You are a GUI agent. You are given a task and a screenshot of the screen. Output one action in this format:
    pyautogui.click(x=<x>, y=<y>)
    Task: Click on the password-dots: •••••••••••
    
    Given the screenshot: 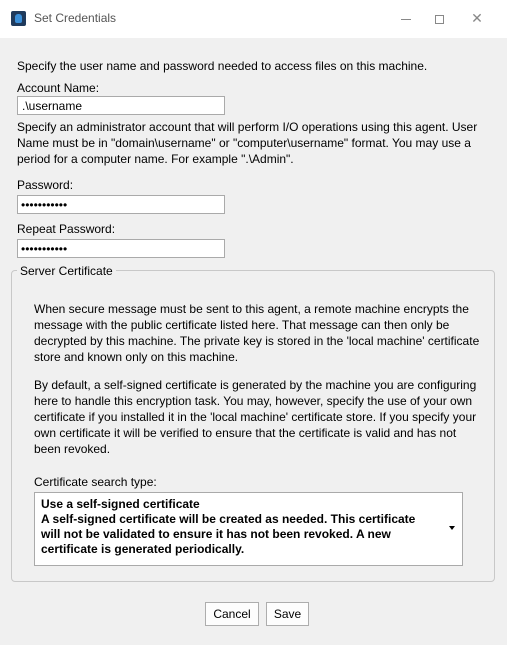 What is the action you would take?
    pyautogui.click(x=44, y=205)
    